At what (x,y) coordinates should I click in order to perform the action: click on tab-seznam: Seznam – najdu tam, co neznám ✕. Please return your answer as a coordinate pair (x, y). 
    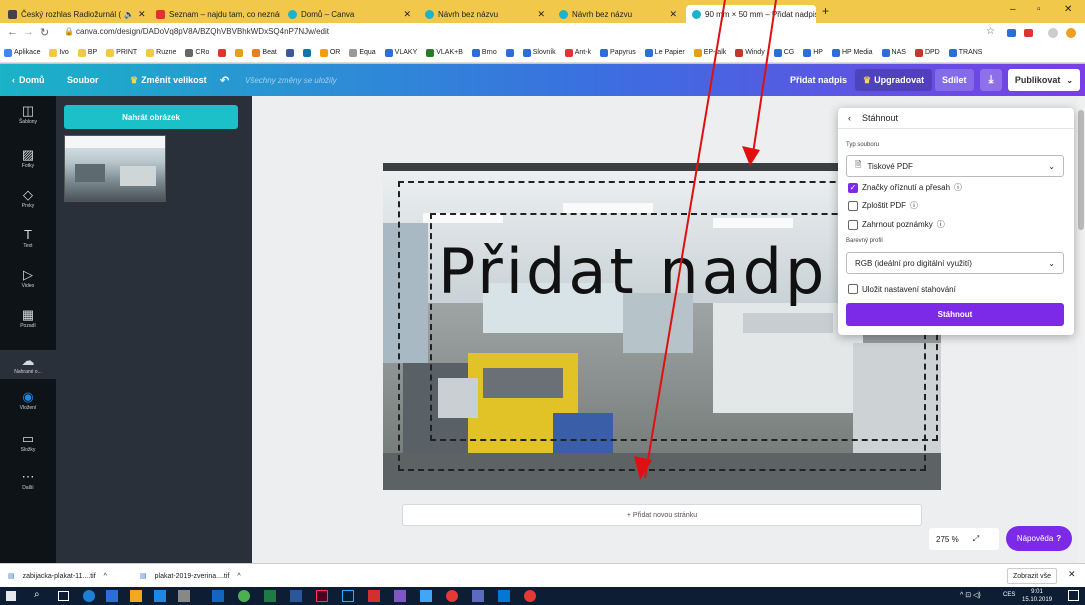
    Looking at the image, I should click on (215, 14).